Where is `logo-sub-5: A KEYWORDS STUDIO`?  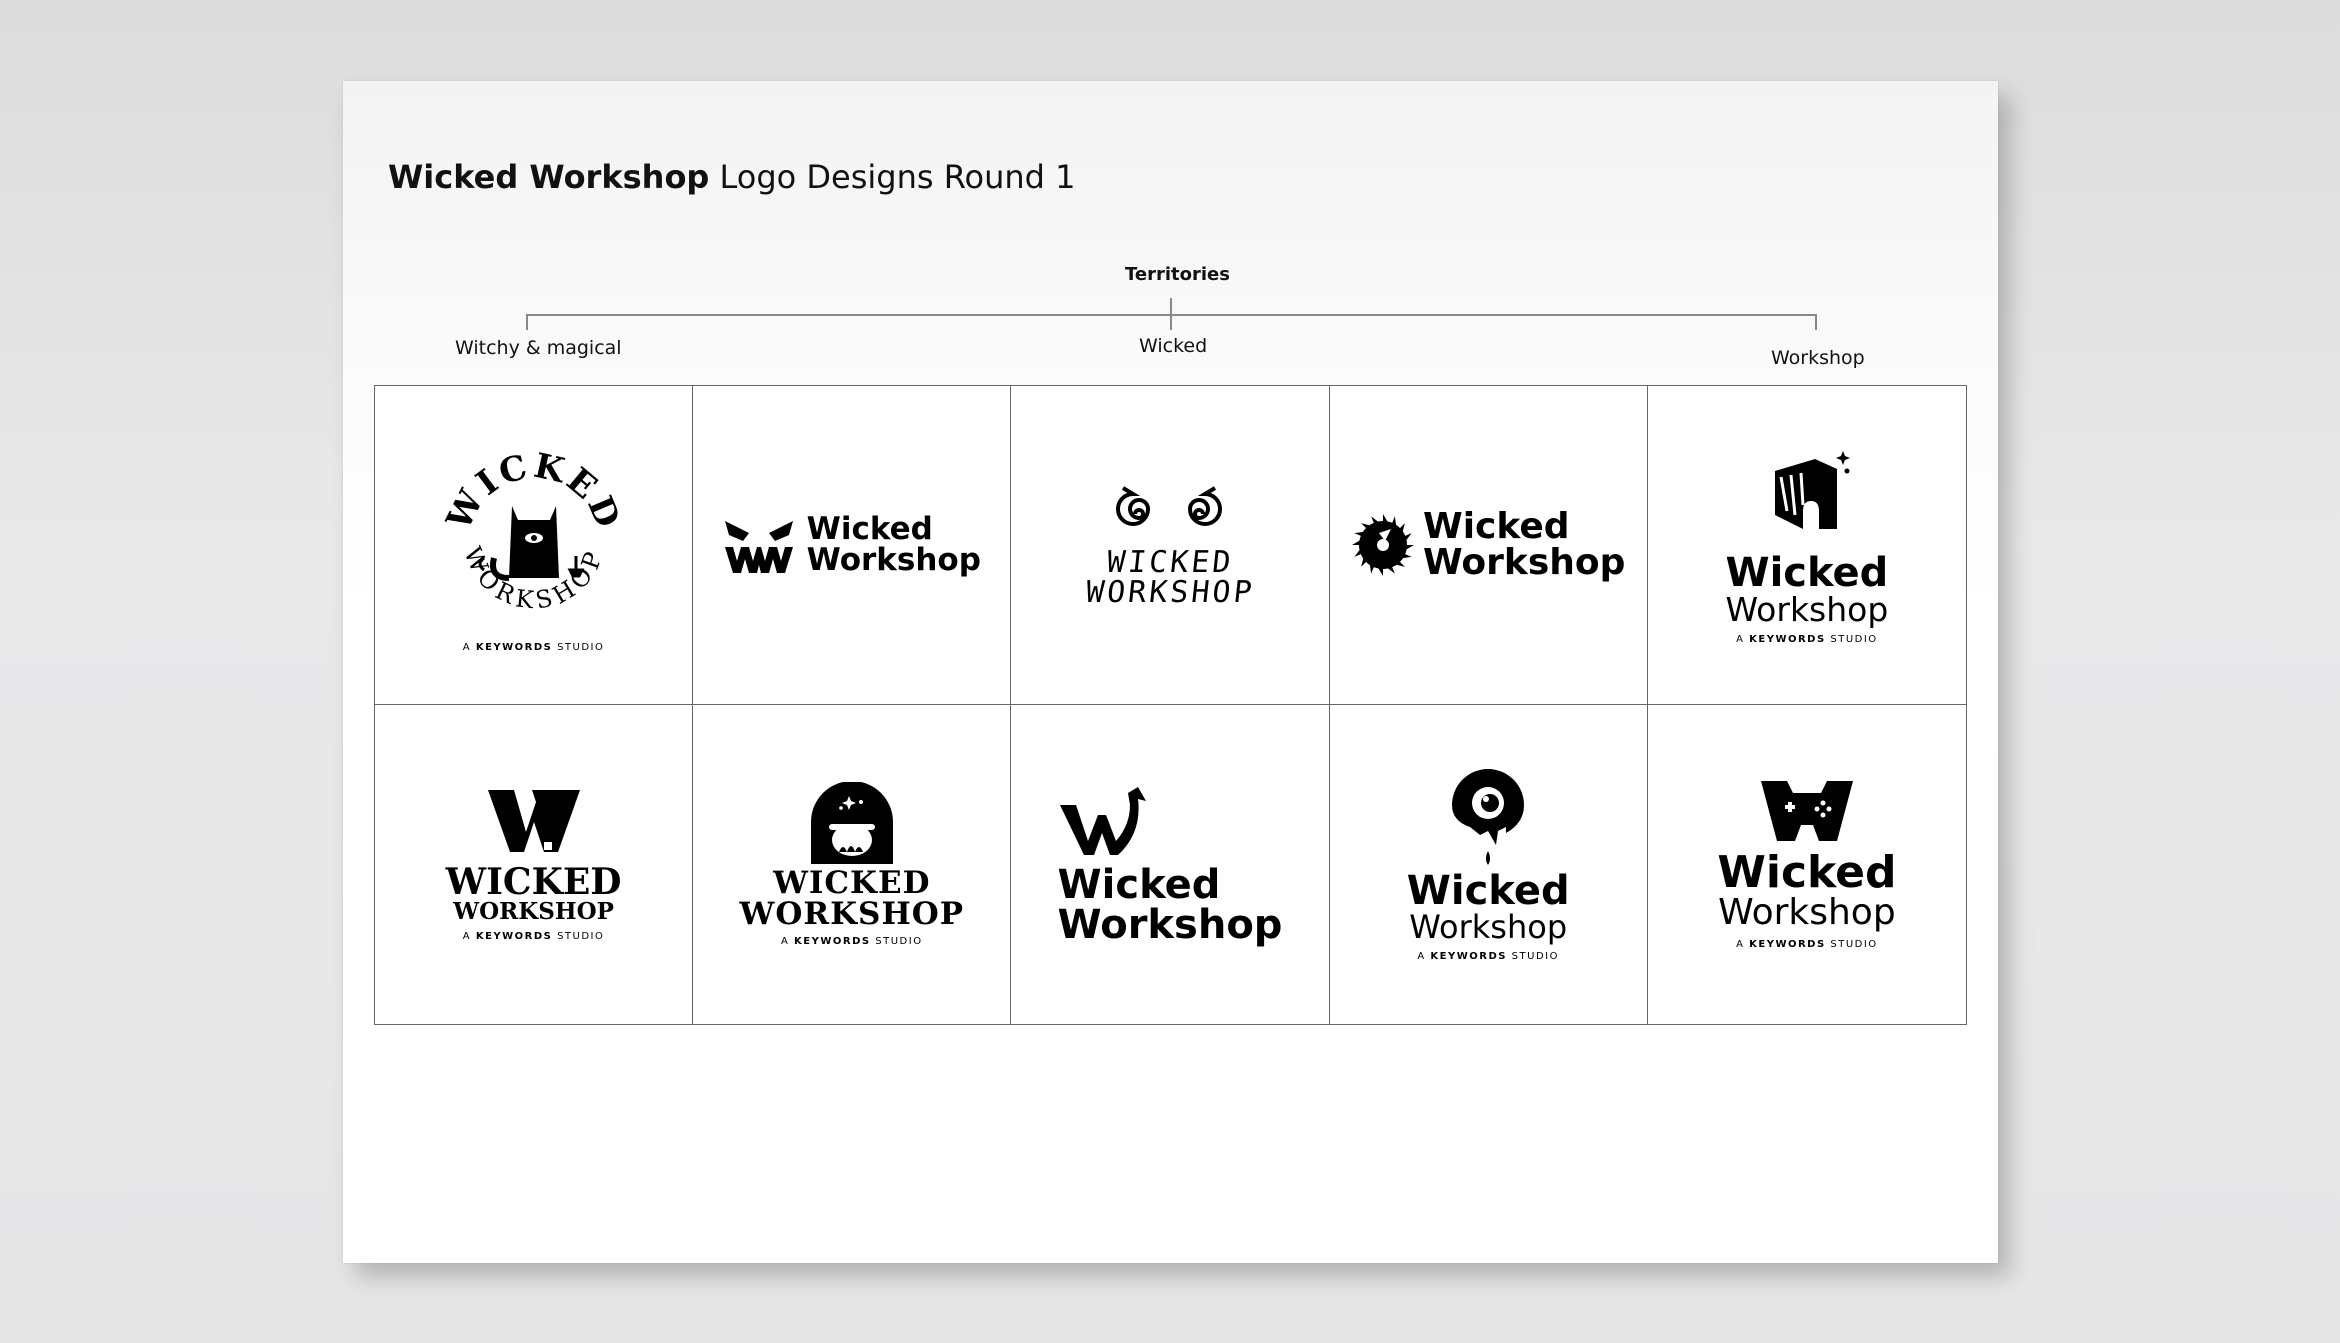 logo-sub-5: A KEYWORDS STUDIO is located at coordinates (1807, 639).